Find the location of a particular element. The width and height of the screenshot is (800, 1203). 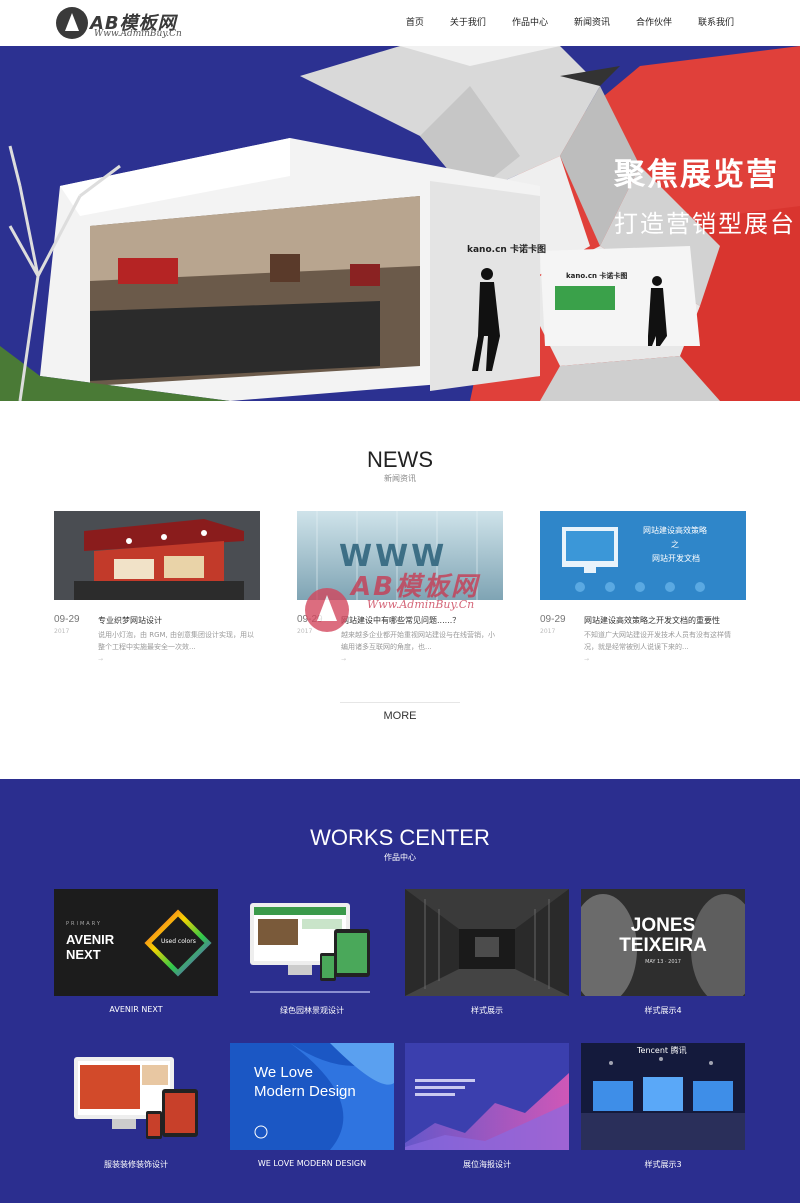

poster-date: MAY 13 · 2017 is located at coordinates (663, 962).